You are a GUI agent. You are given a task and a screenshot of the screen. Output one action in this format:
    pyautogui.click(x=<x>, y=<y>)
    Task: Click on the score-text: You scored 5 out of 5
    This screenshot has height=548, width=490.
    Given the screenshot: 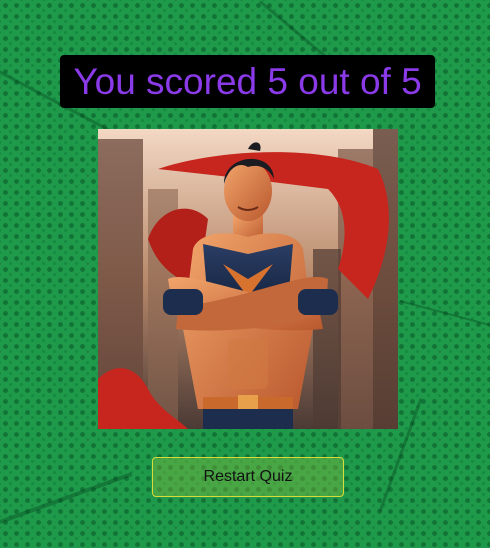 What is the action you would take?
    pyautogui.click(x=247, y=81)
    